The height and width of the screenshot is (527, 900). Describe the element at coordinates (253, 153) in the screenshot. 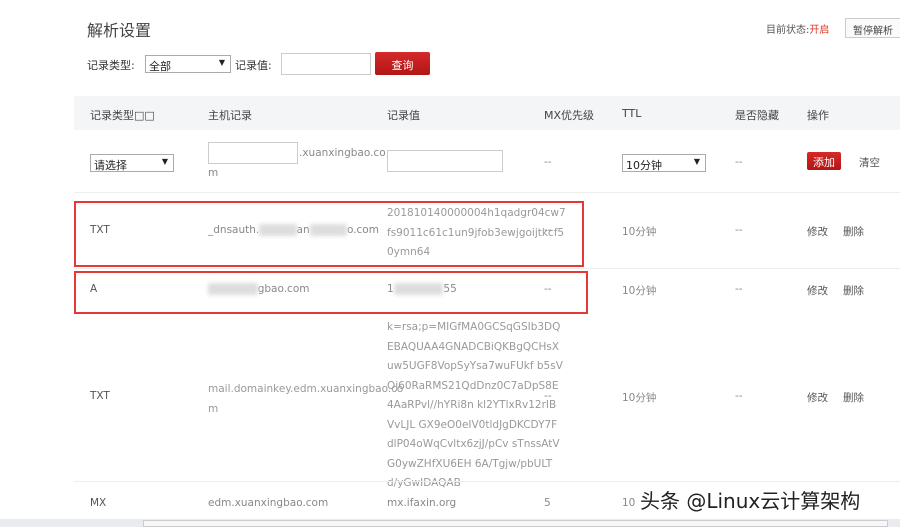

I see `add-host-input` at that location.